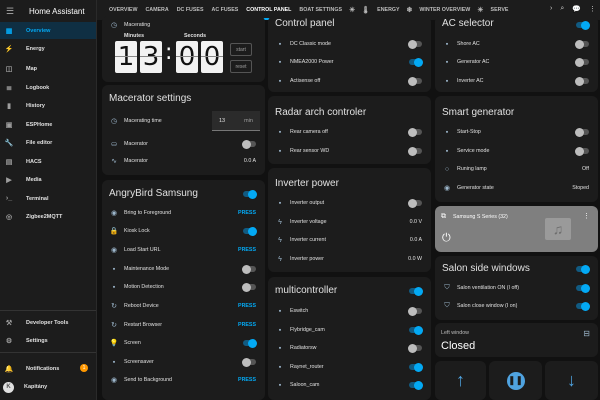 The width and height of the screenshot is (600, 400). I want to click on saloon-cam-toggle, so click(416, 385).